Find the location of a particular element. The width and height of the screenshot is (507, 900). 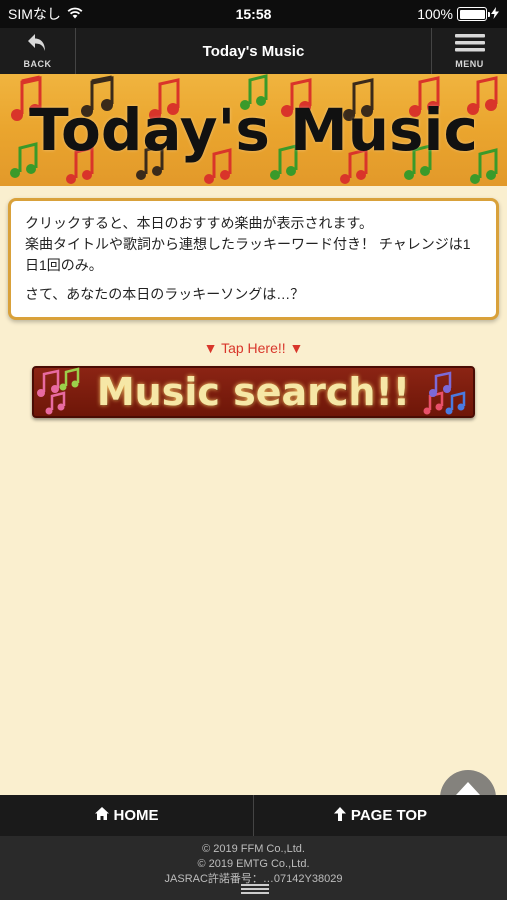

tap-here-label: ▼ Tap Here!! ▼ is located at coordinates (253, 348).